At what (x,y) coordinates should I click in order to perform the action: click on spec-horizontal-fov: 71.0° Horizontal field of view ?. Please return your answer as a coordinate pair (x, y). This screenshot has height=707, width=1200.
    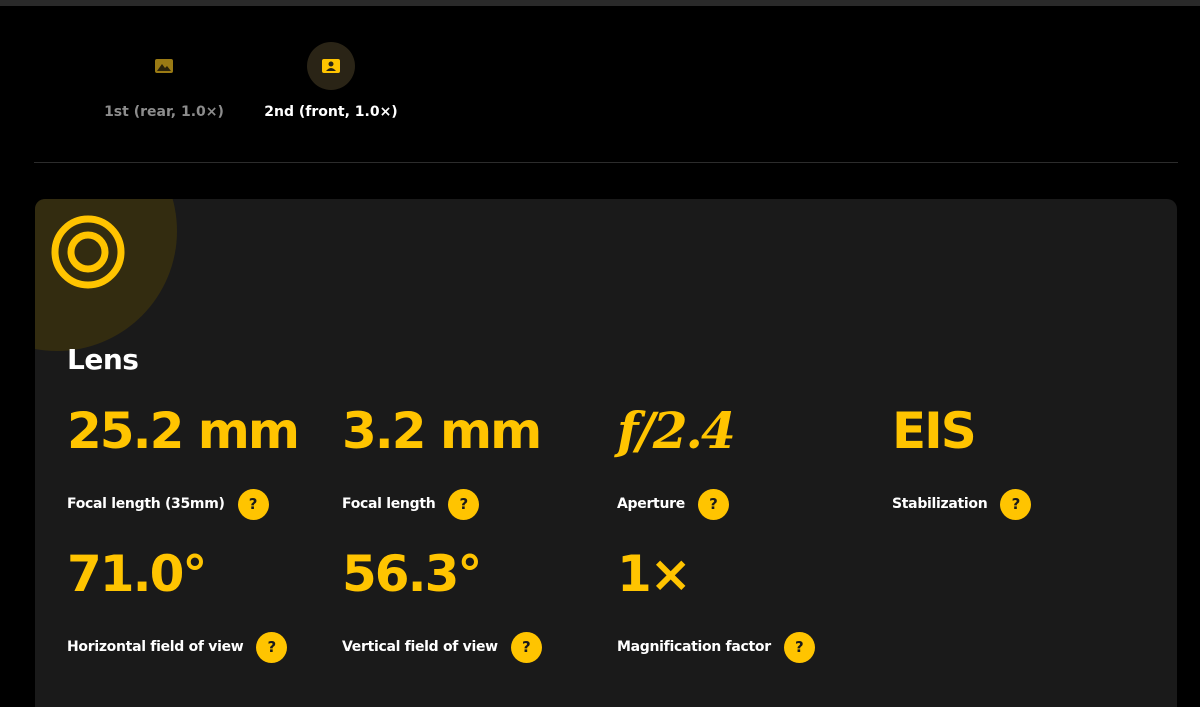
    Looking at the image, I should click on (177, 604).